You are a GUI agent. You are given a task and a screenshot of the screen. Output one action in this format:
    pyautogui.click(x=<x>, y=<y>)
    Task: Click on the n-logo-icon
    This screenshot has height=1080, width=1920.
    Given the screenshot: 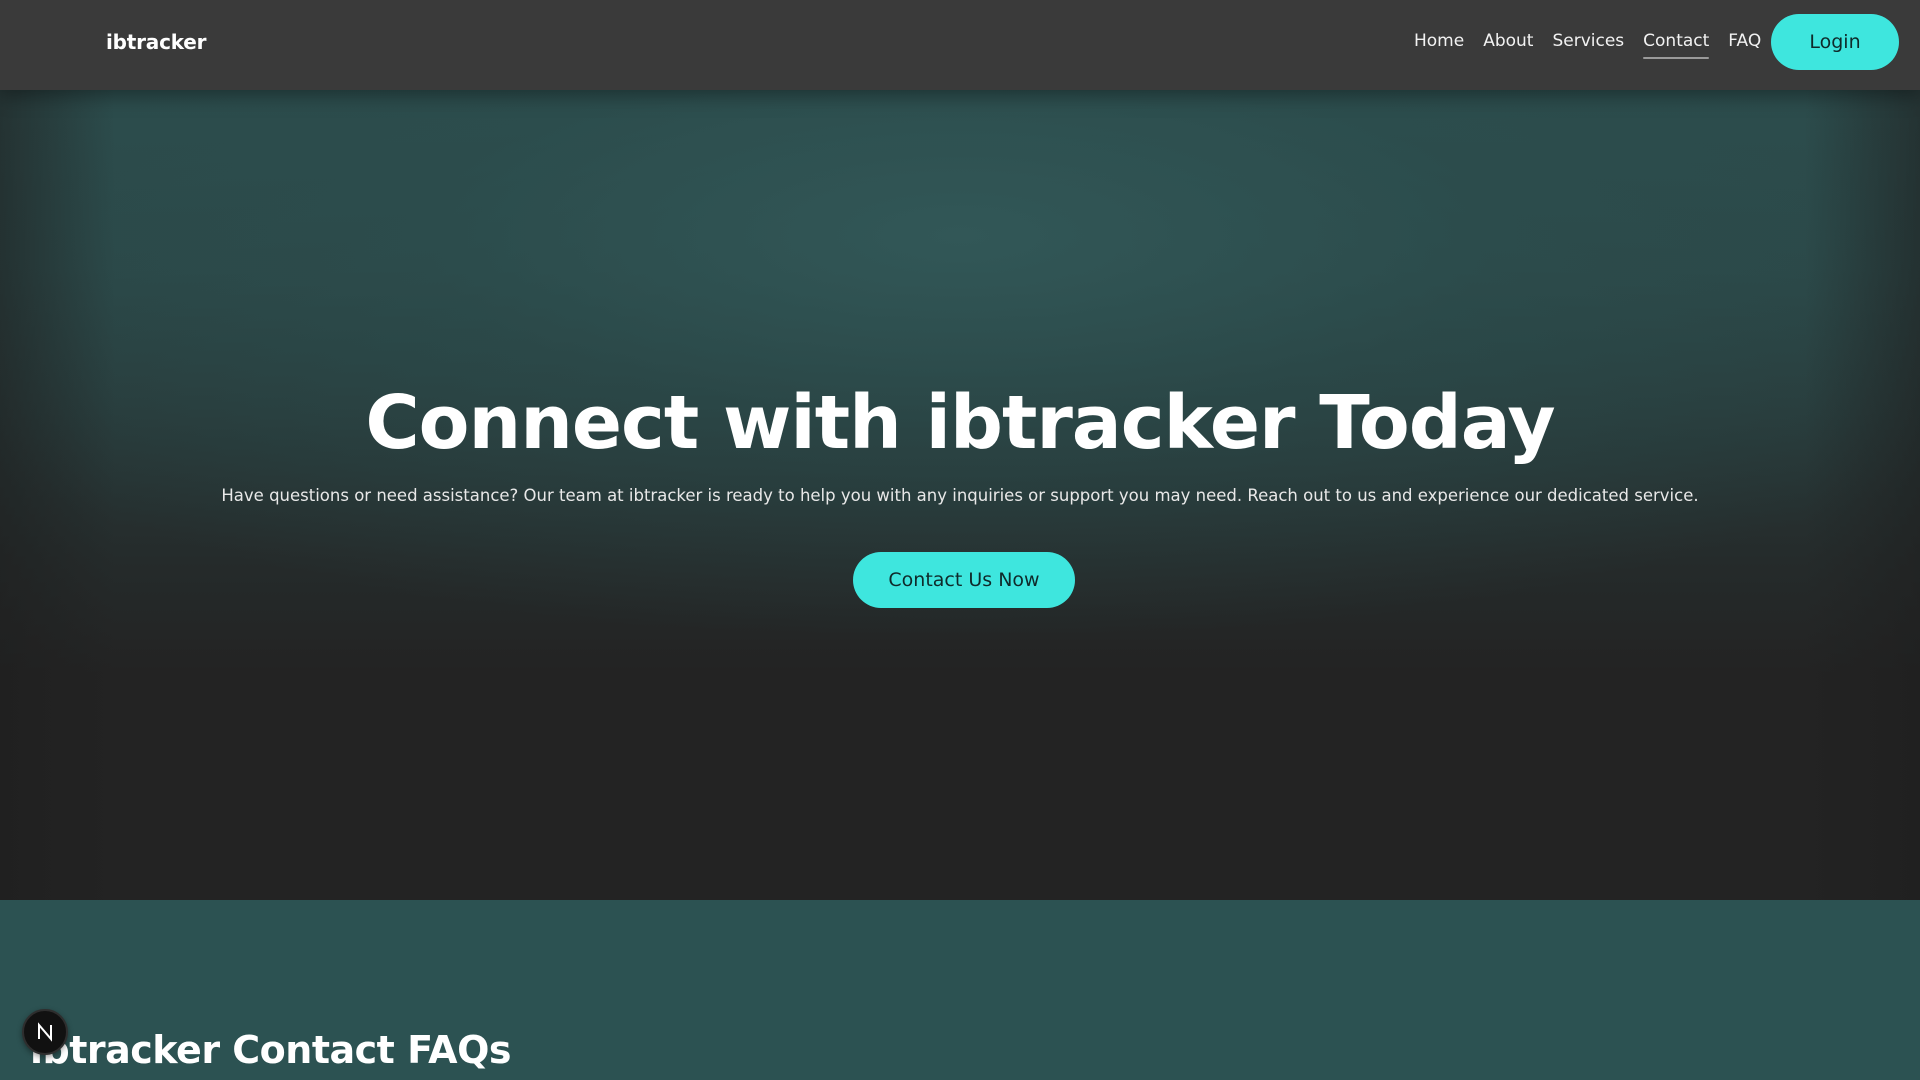 What is the action you would take?
    pyautogui.click(x=45, y=1032)
    